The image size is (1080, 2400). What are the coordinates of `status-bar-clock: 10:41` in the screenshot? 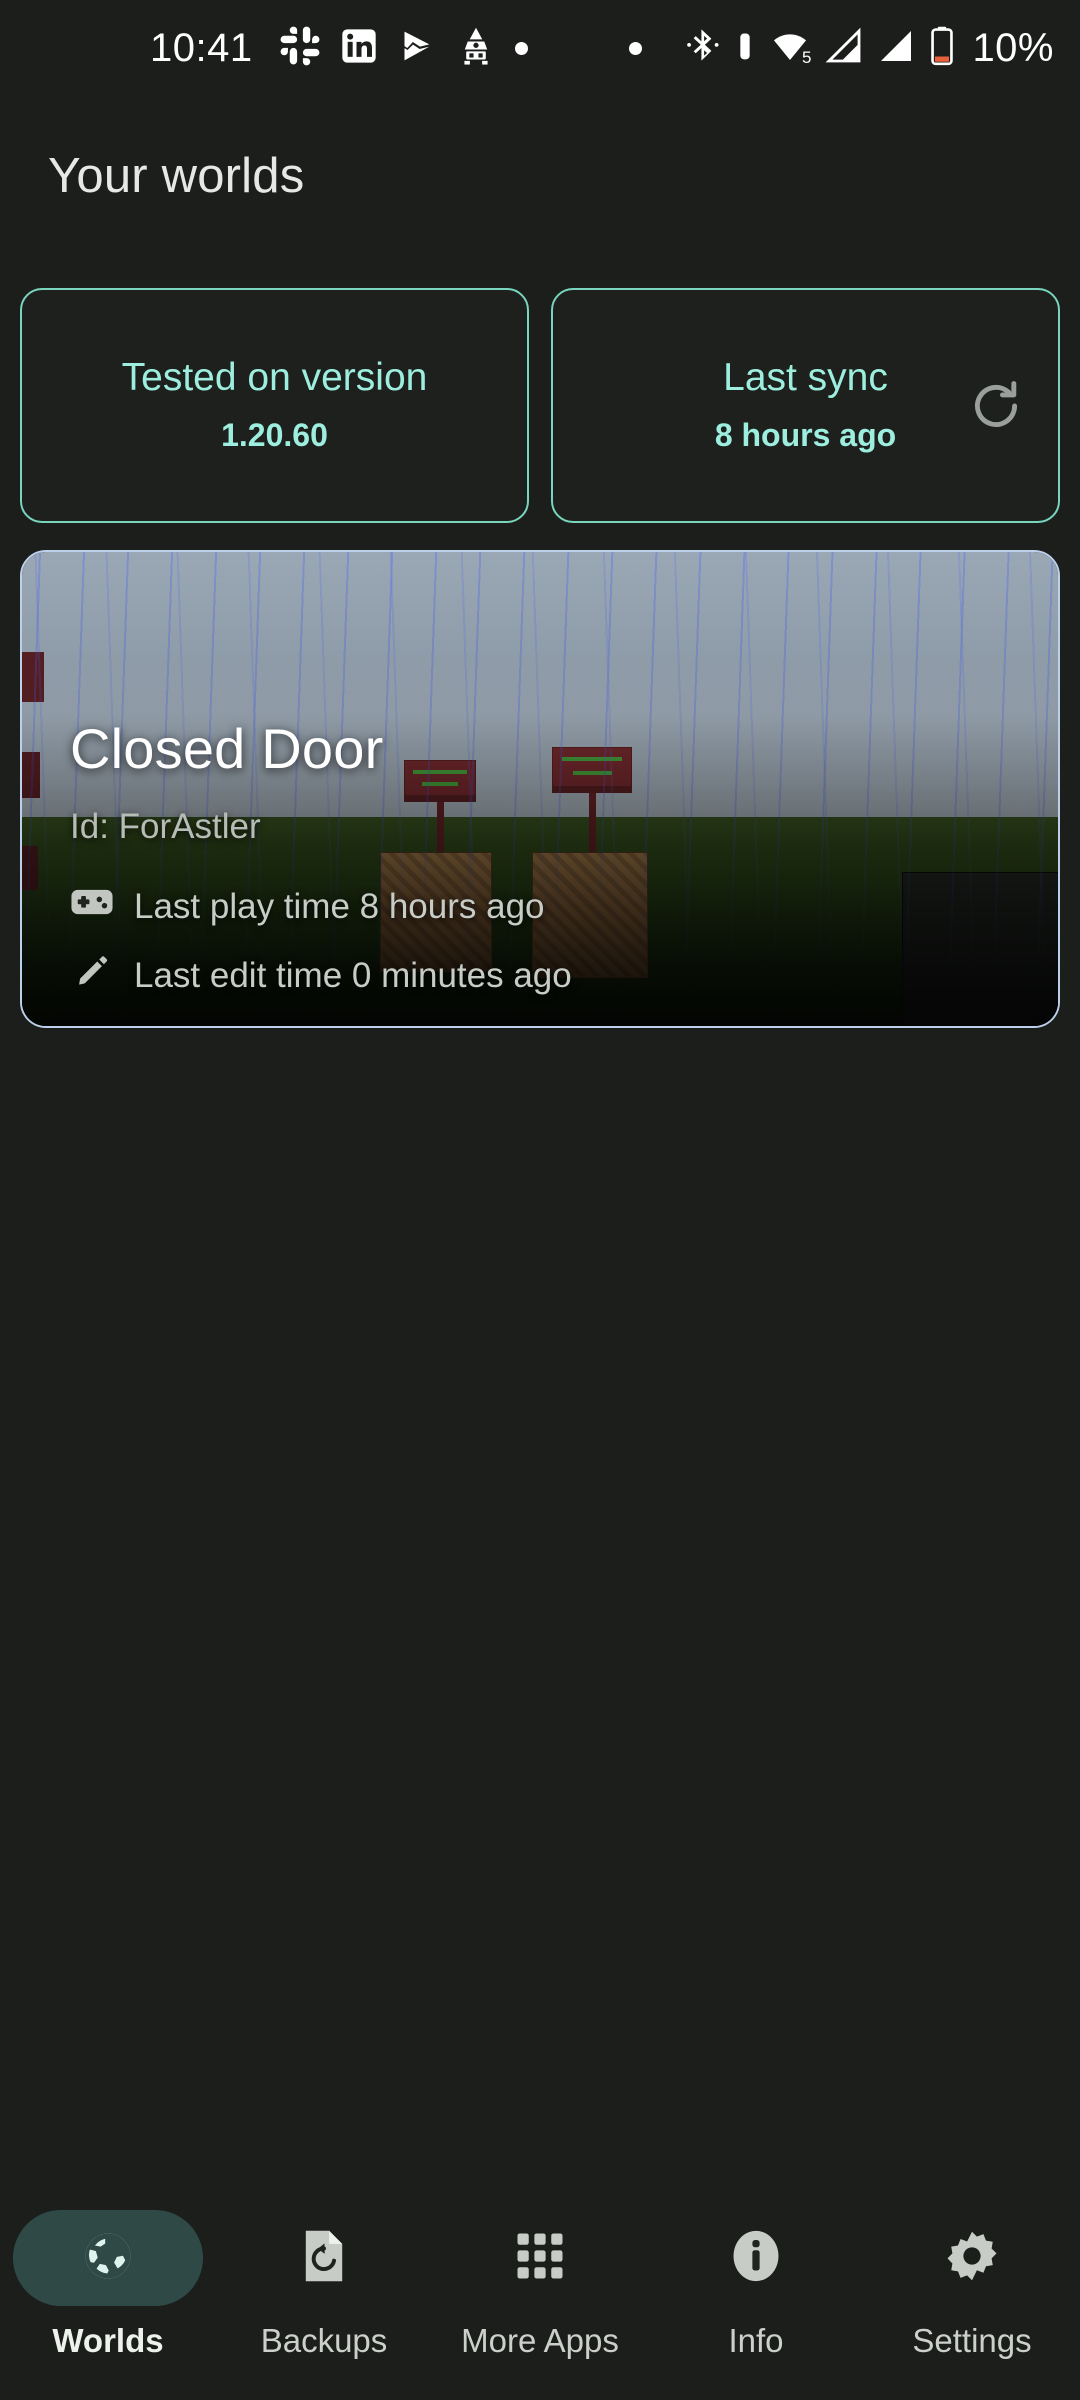 It's located at (201, 48).